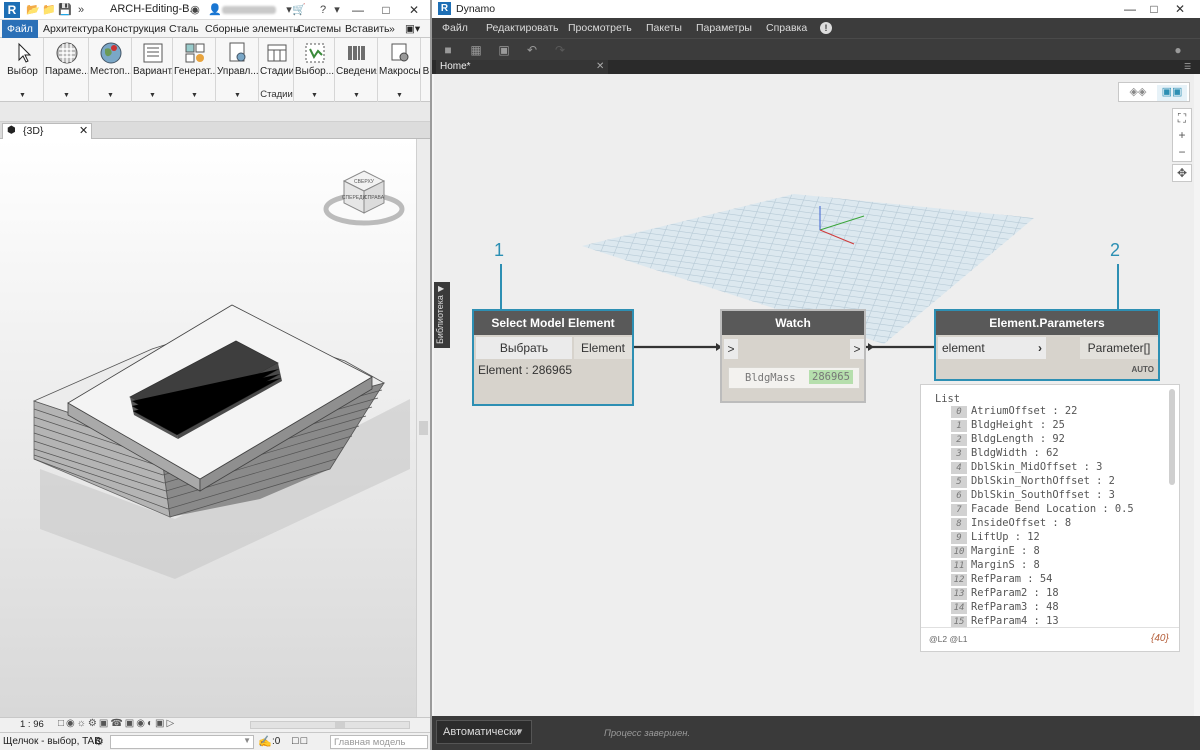 This screenshot has width=1200, height=750. Describe the element at coordinates (1182, 135) in the screenshot. I see `zoom-in-icon: +` at that location.